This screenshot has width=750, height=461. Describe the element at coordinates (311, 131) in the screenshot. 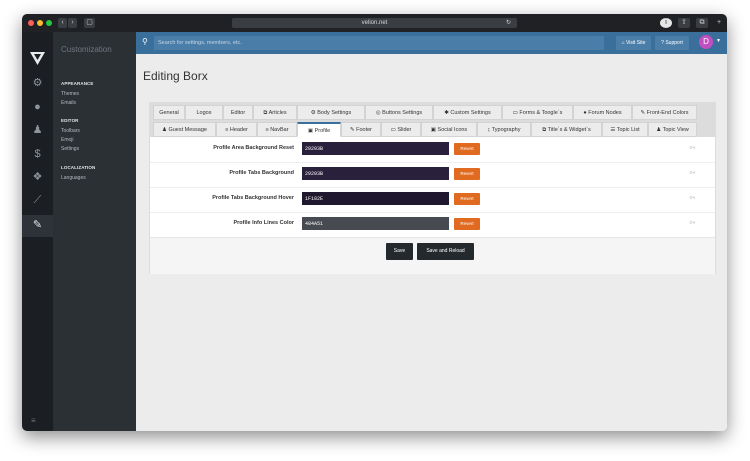

I see `profile-icon: ▣` at that location.